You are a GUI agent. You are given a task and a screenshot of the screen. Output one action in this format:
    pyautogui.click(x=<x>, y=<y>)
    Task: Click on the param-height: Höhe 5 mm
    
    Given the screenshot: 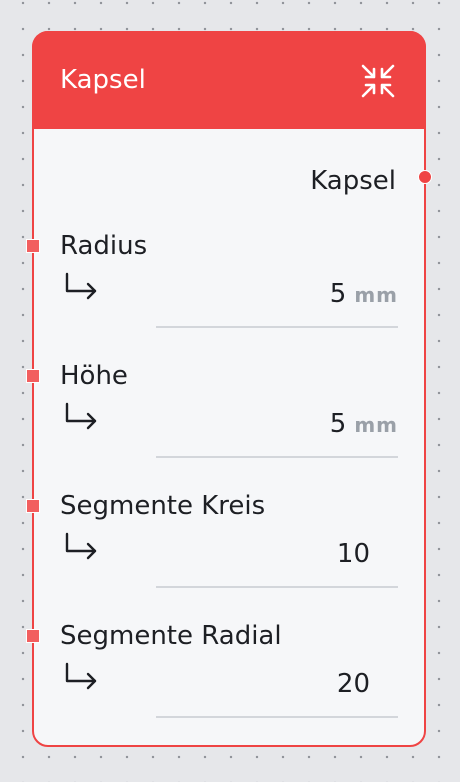 What is the action you would take?
    pyautogui.click(x=225, y=427)
    